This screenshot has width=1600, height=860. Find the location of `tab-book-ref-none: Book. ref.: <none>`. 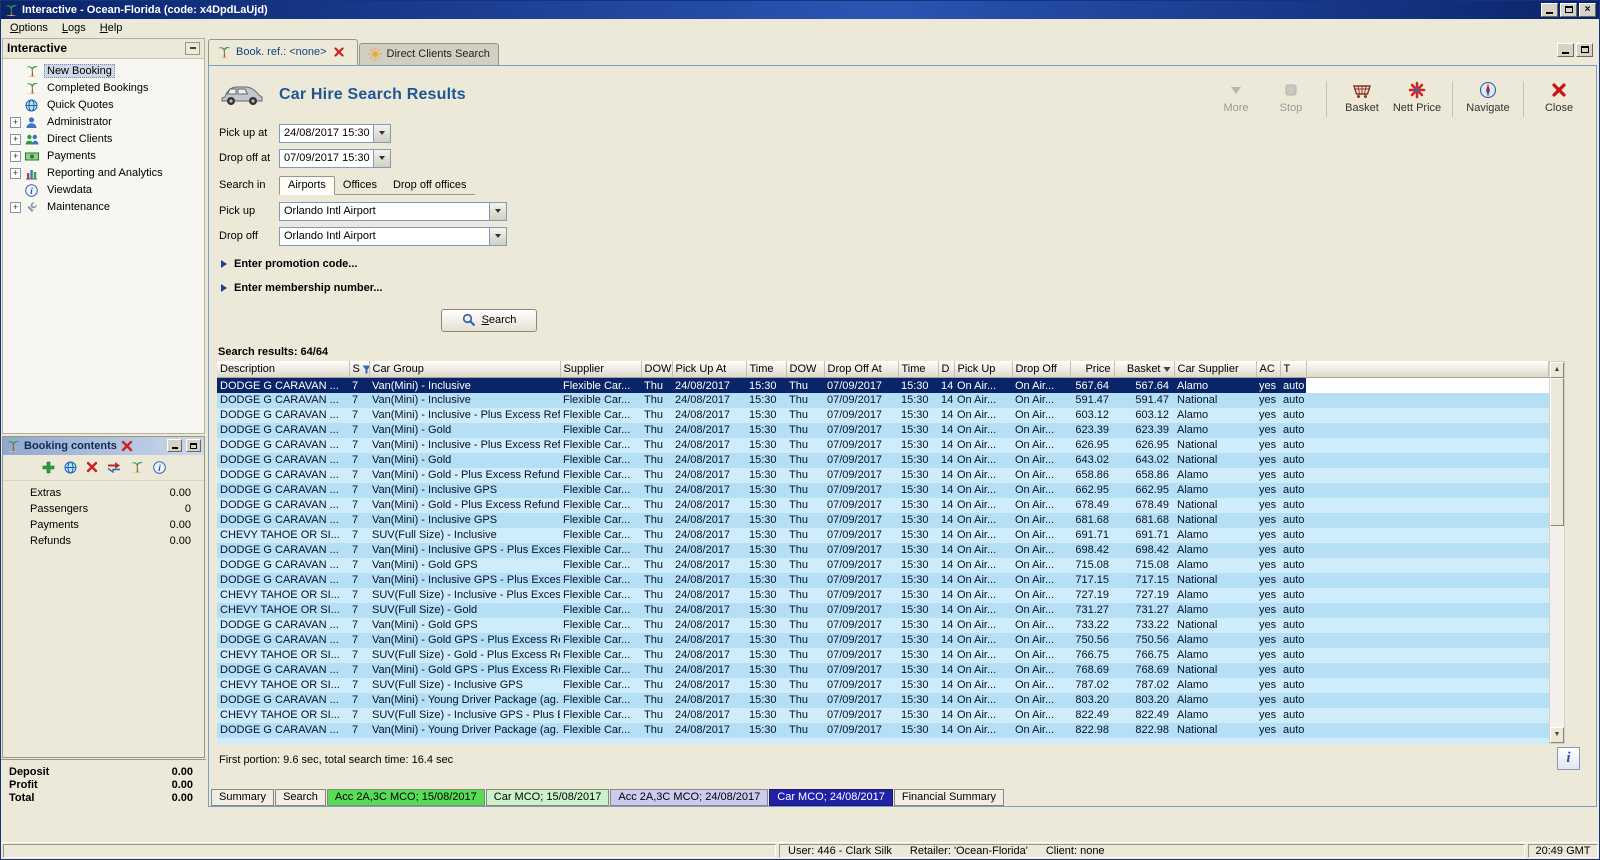

tab-book-ref-none: Book. ref.: <none> is located at coordinates (283, 51).